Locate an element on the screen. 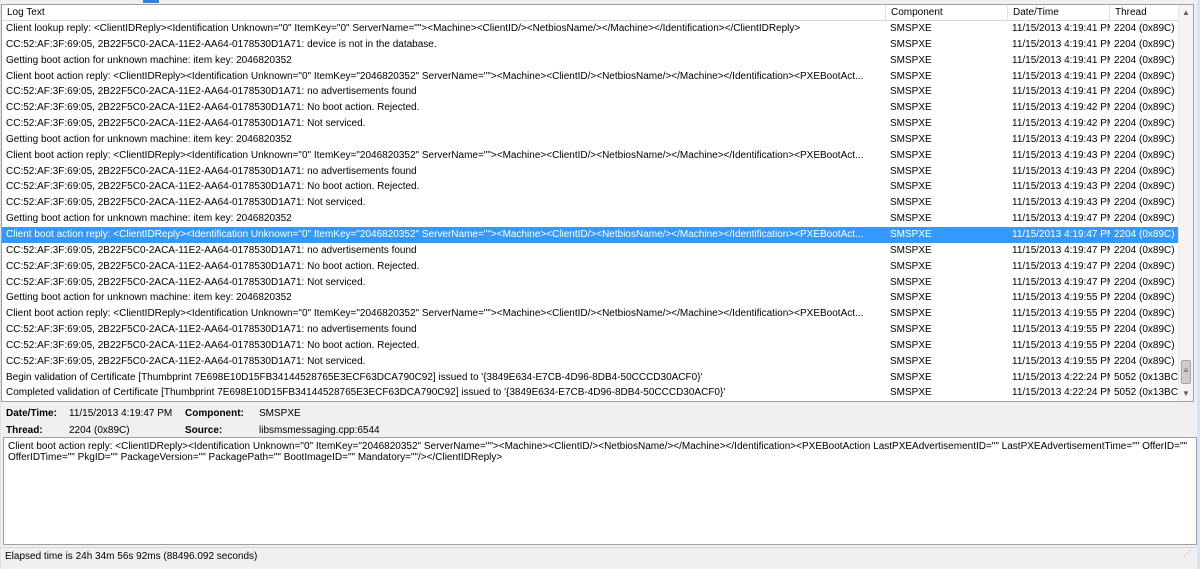 The width and height of the screenshot is (1200, 569). row-thread: 5052 (0x13BC) is located at coordinates (1147, 393).